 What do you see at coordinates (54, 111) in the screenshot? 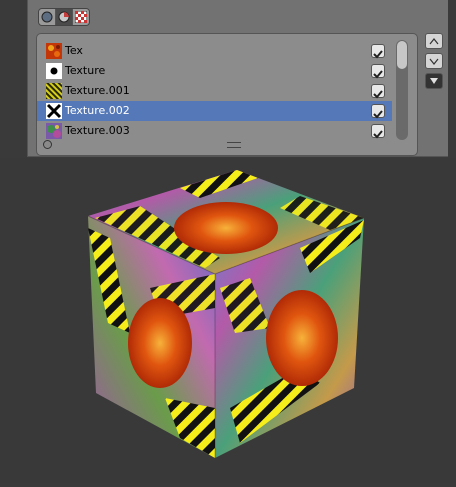
I see `cross-texture-icon` at bounding box center [54, 111].